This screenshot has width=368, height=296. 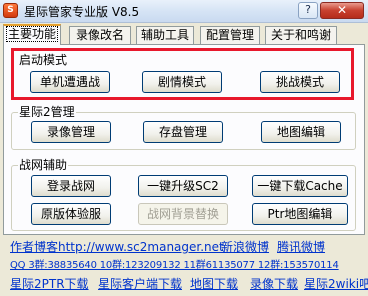 What do you see at coordinates (165, 35) in the screenshot?
I see `tab-utilities: 辅助工具` at bounding box center [165, 35].